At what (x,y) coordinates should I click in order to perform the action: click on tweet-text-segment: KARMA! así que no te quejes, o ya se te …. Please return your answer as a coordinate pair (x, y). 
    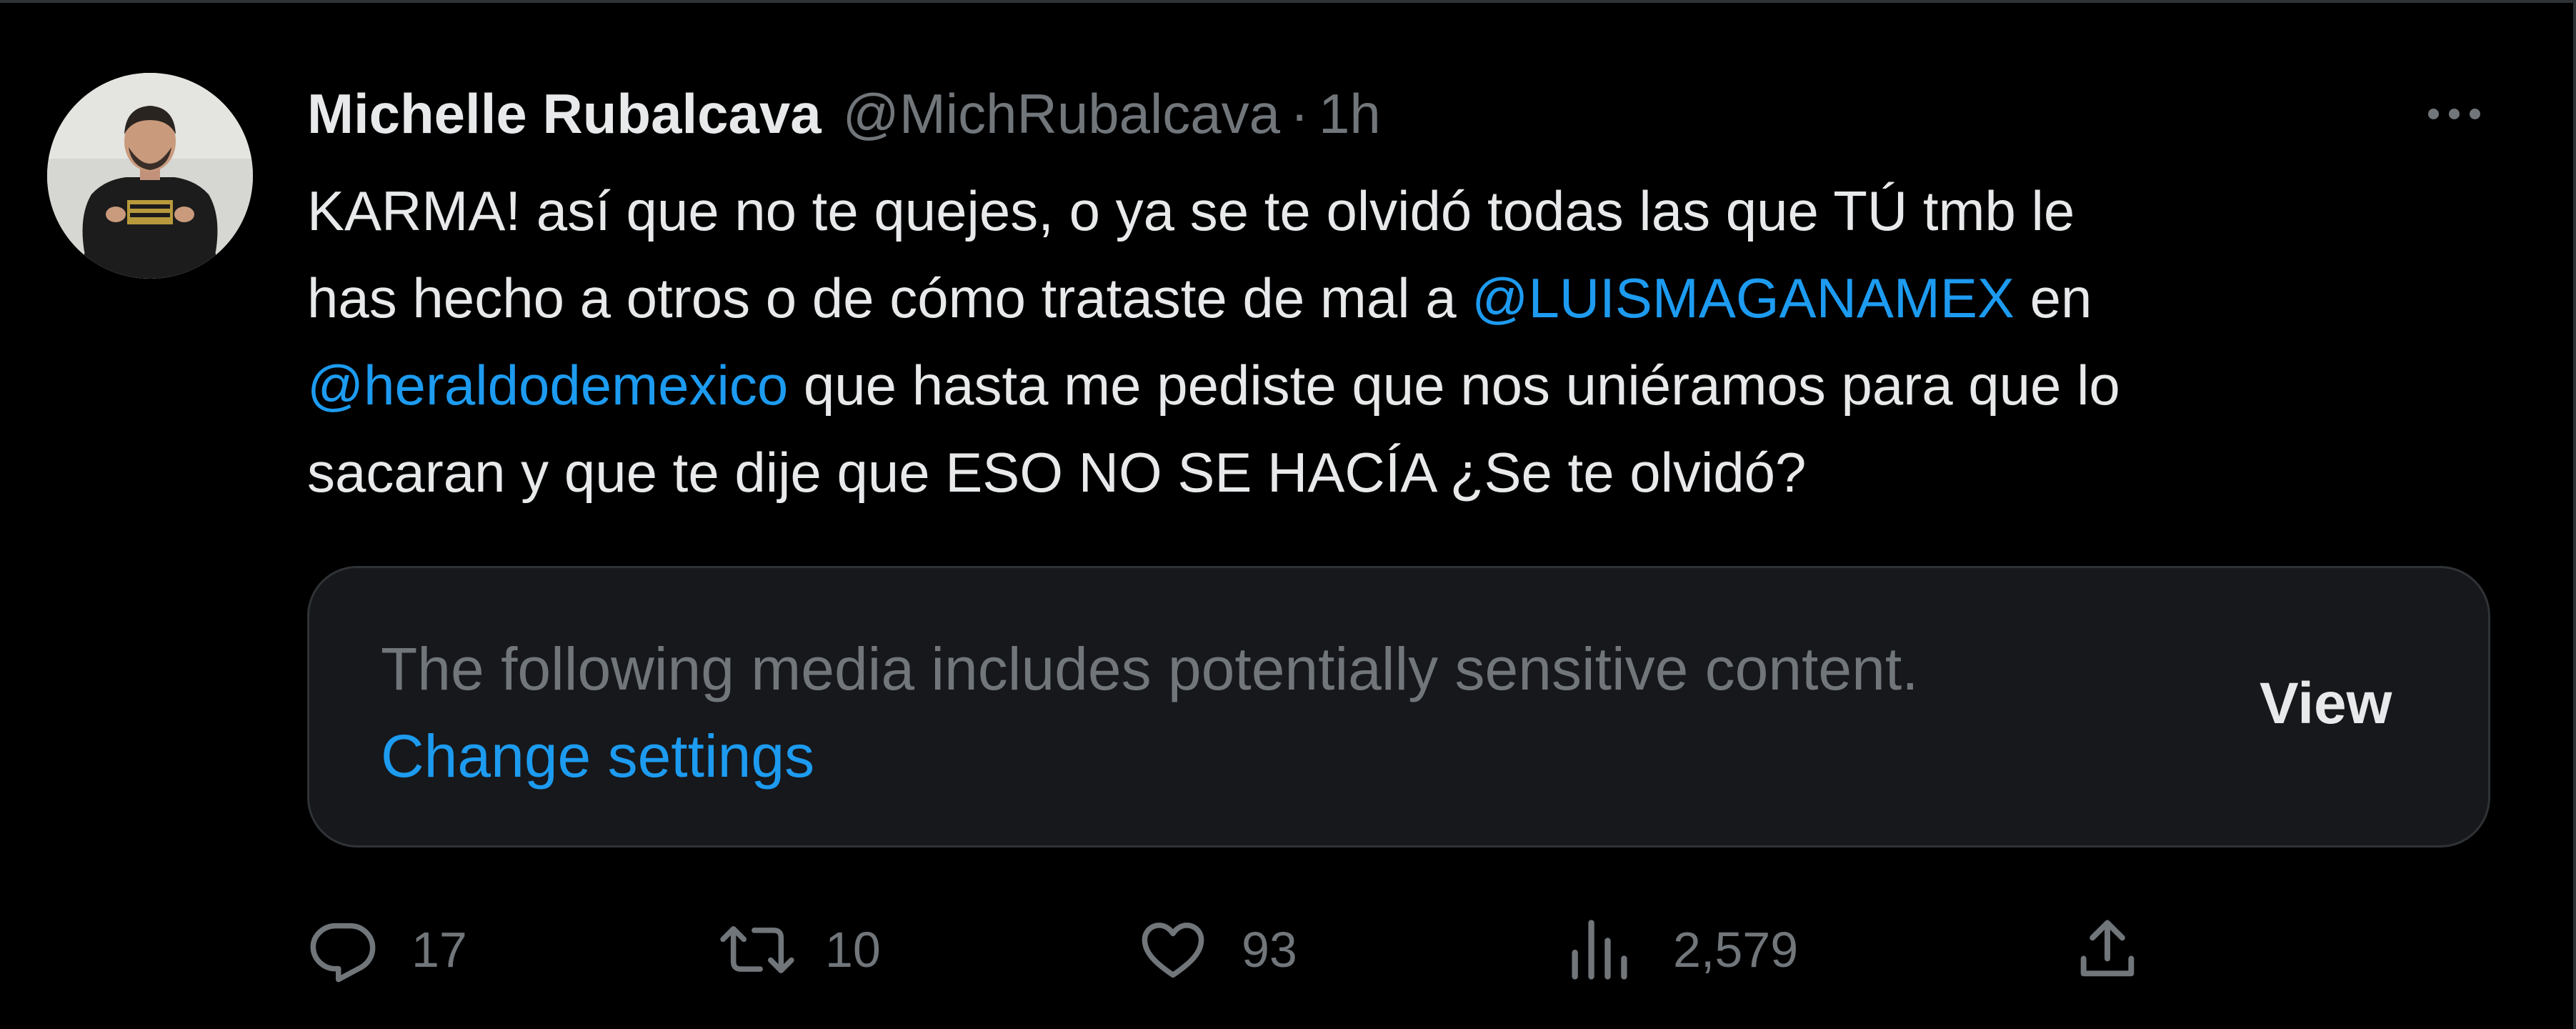
    Looking at the image, I should click on (1191, 210).